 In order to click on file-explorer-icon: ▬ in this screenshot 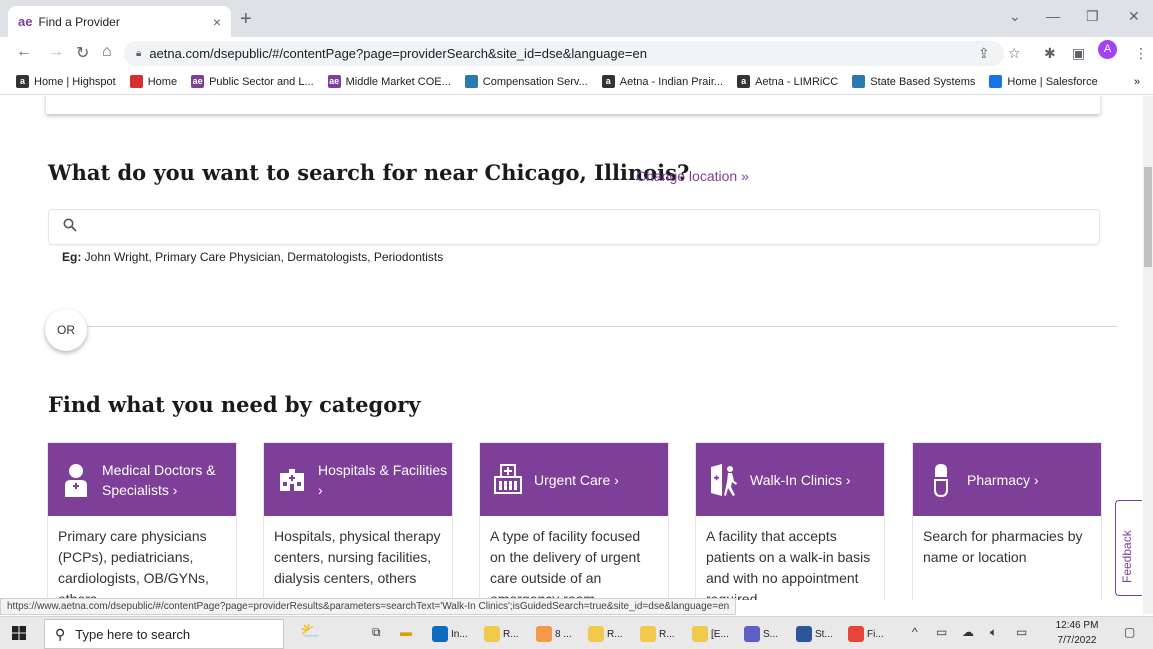, I will do `click(406, 632)`.